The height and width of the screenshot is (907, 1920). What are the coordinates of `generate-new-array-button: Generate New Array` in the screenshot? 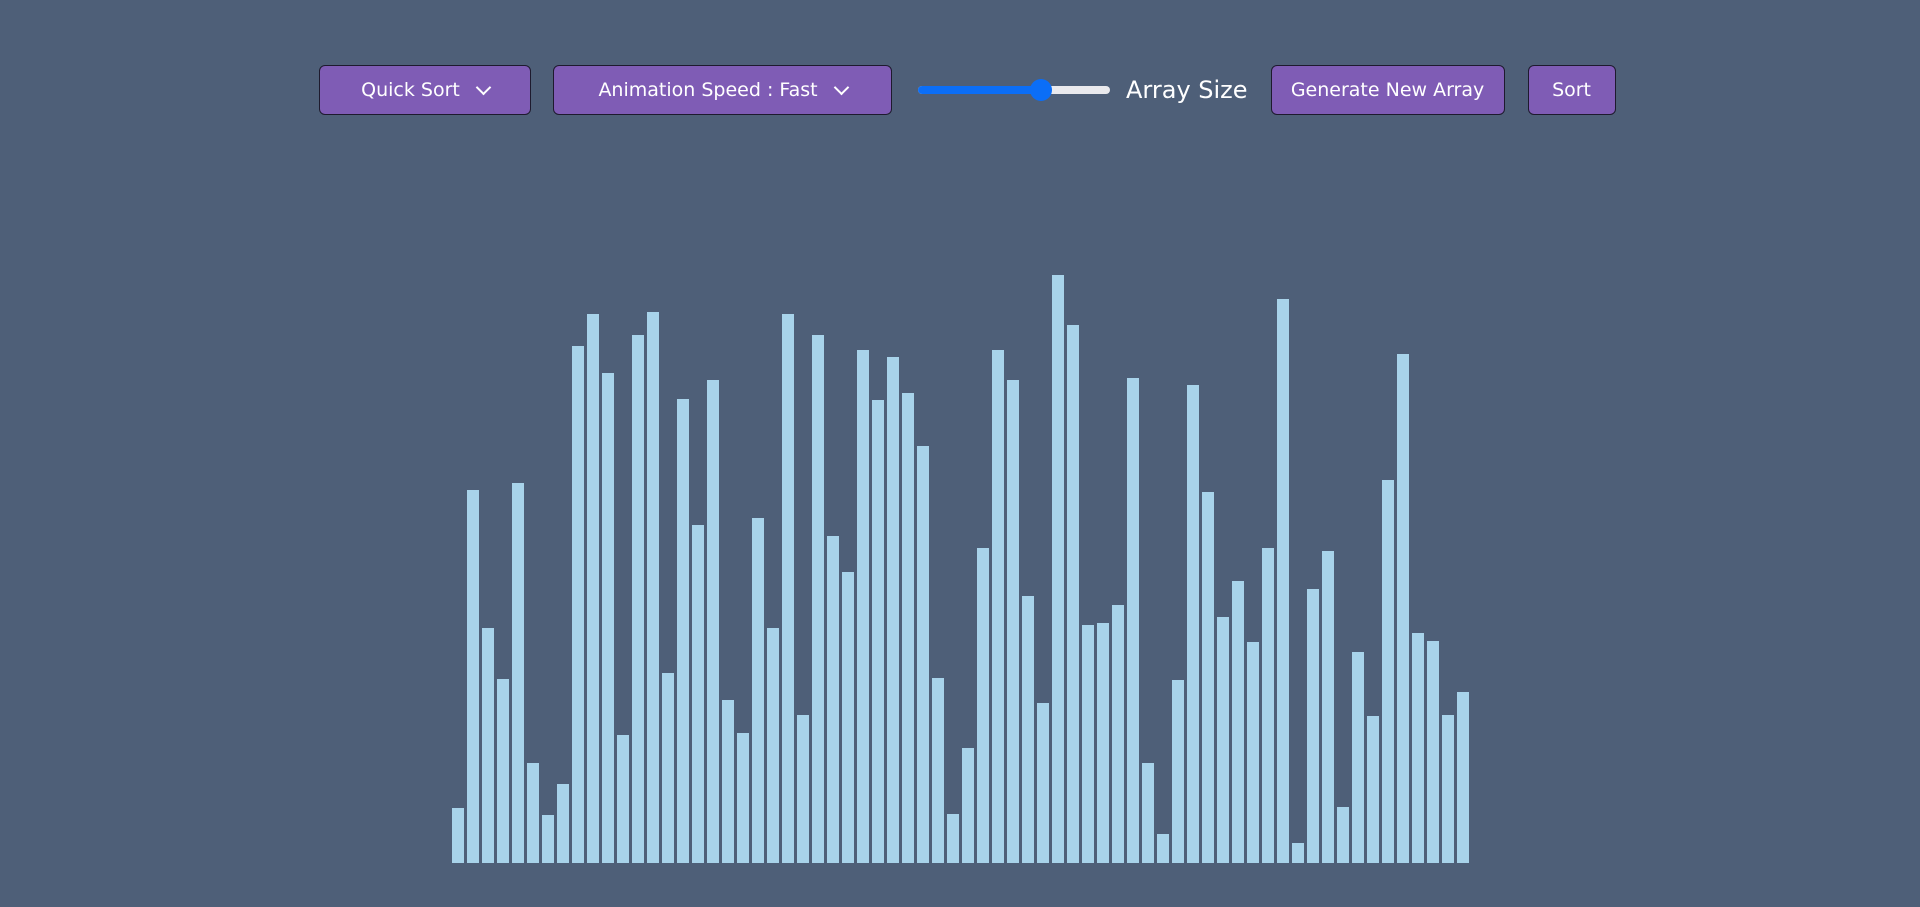 It's located at (1387, 90).